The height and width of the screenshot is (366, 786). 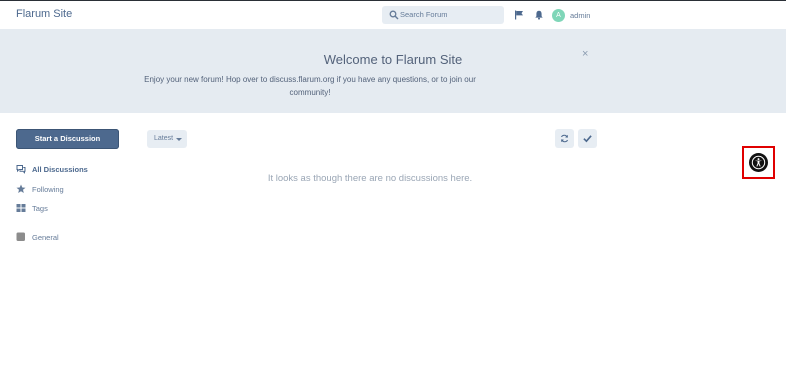 What do you see at coordinates (44, 14) in the screenshot?
I see `site-title: Flarum Site` at bounding box center [44, 14].